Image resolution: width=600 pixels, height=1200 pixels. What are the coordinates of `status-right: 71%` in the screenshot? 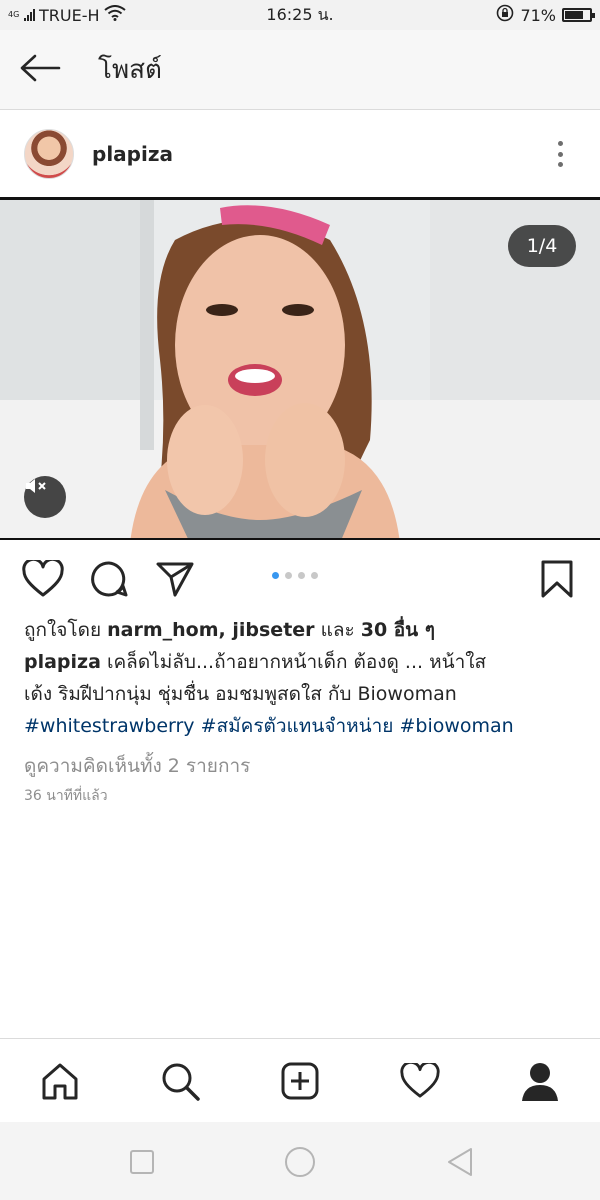 It's located at (493, 15).